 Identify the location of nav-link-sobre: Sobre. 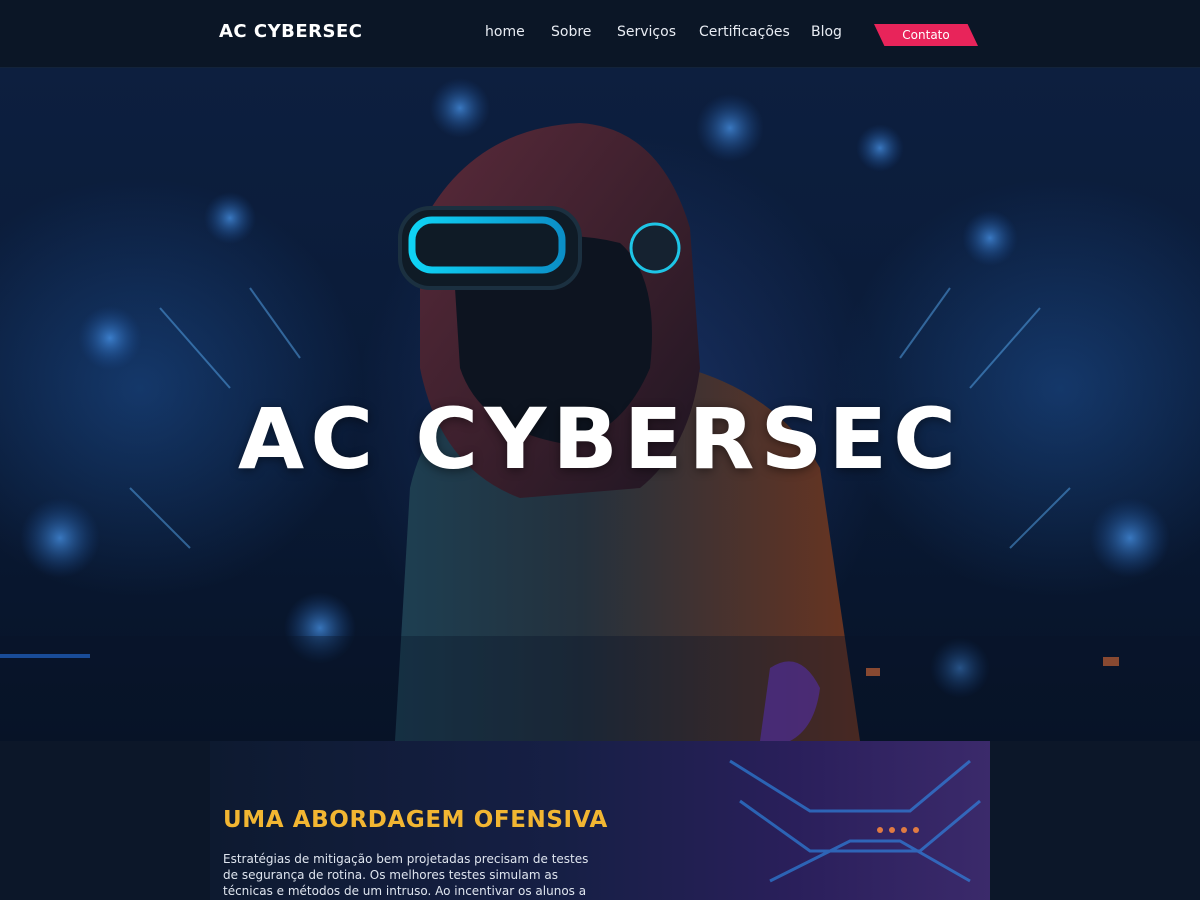
(571, 32).